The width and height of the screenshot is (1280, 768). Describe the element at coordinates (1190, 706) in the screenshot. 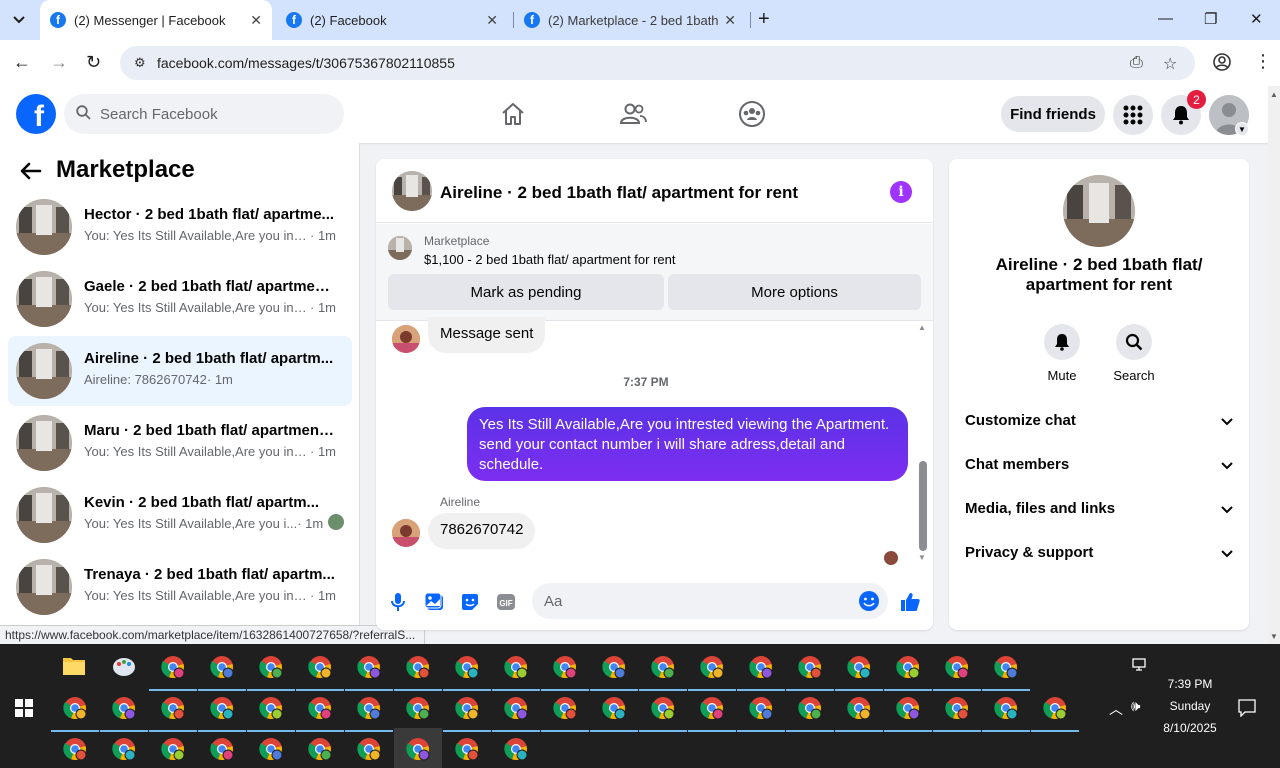

I see `clock-day: Sunday` at that location.